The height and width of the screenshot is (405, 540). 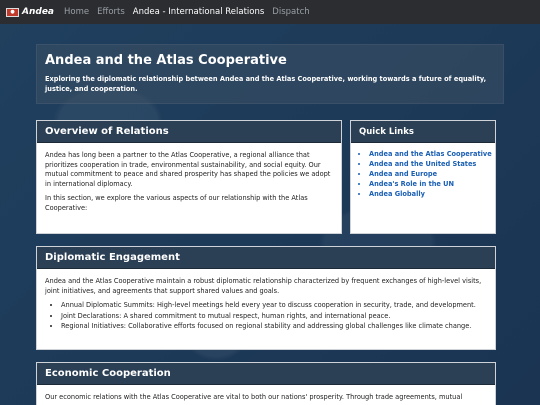 I want to click on page-title: Andea and the Atlas Cooperative, so click(x=166, y=60).